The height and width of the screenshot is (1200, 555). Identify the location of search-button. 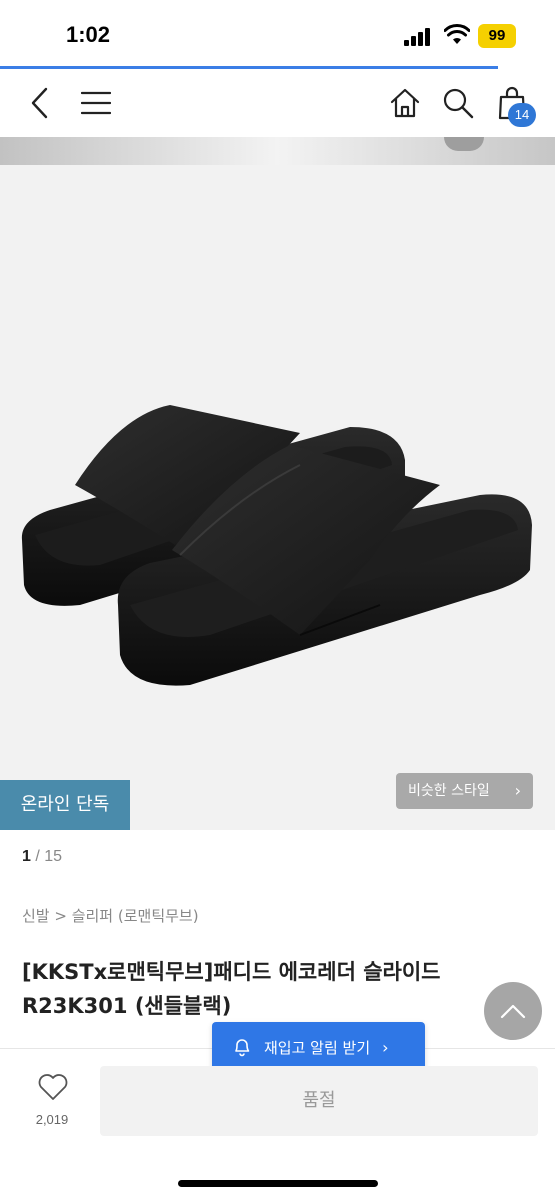
(458, 103).